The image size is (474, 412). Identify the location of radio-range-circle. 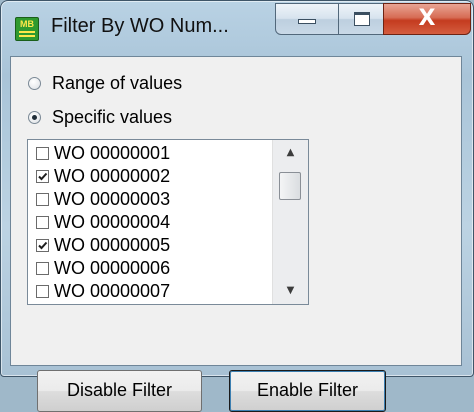
(34, 83).